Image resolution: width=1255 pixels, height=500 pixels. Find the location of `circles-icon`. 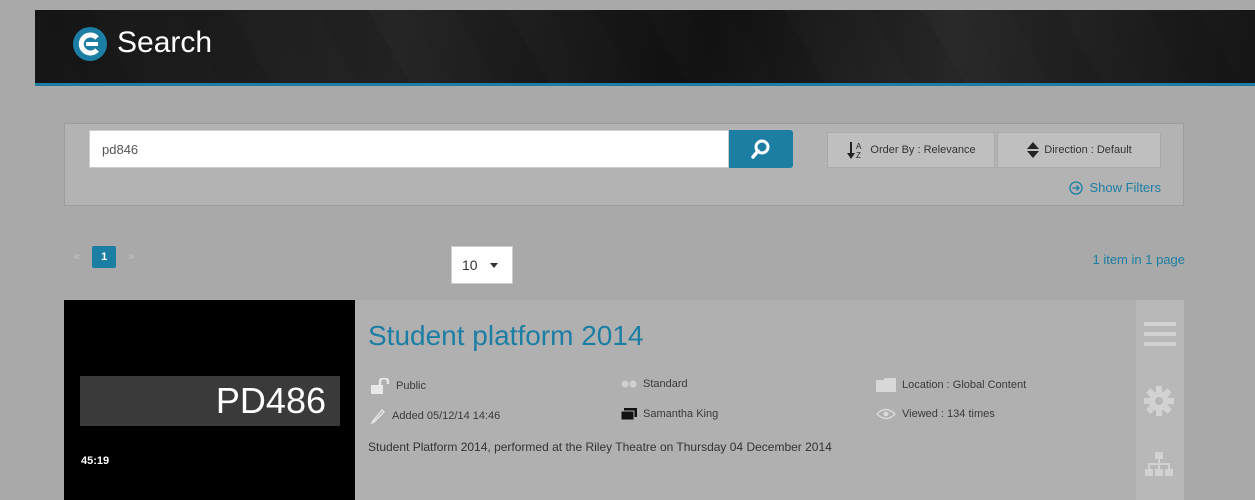

circles-icon is located at coordinates (629, 384).